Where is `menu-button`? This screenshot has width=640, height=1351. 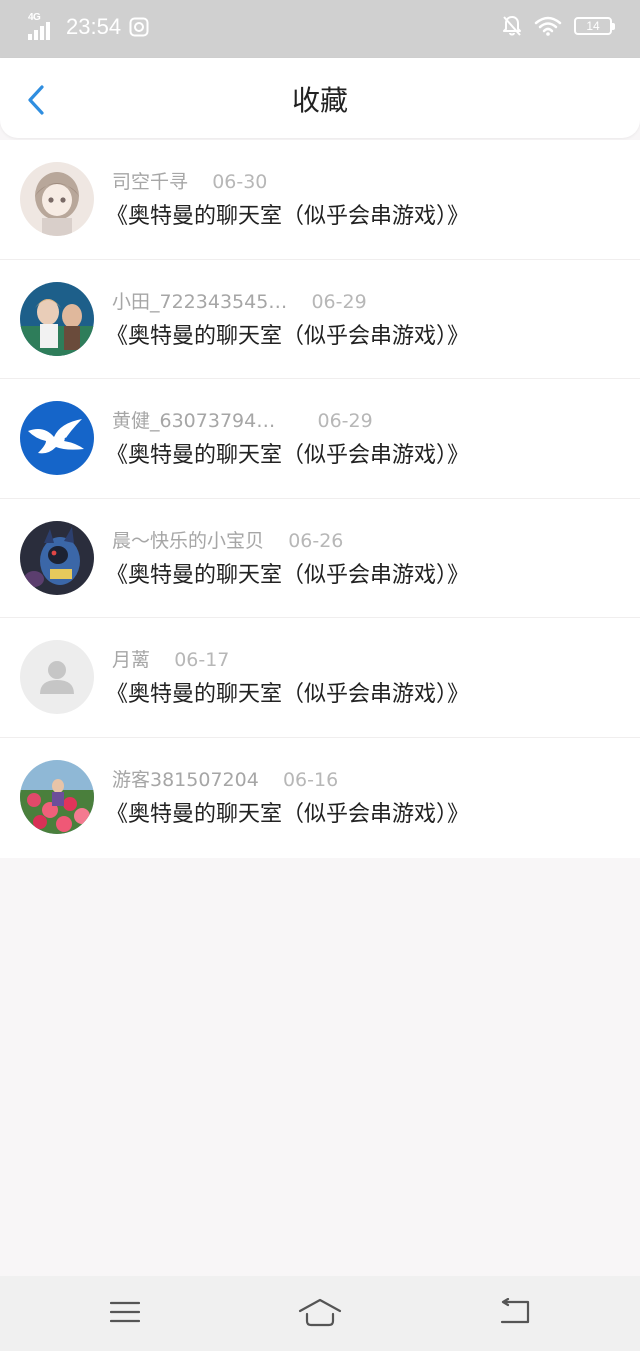
menu-button is located at coordinates (125, 1312).